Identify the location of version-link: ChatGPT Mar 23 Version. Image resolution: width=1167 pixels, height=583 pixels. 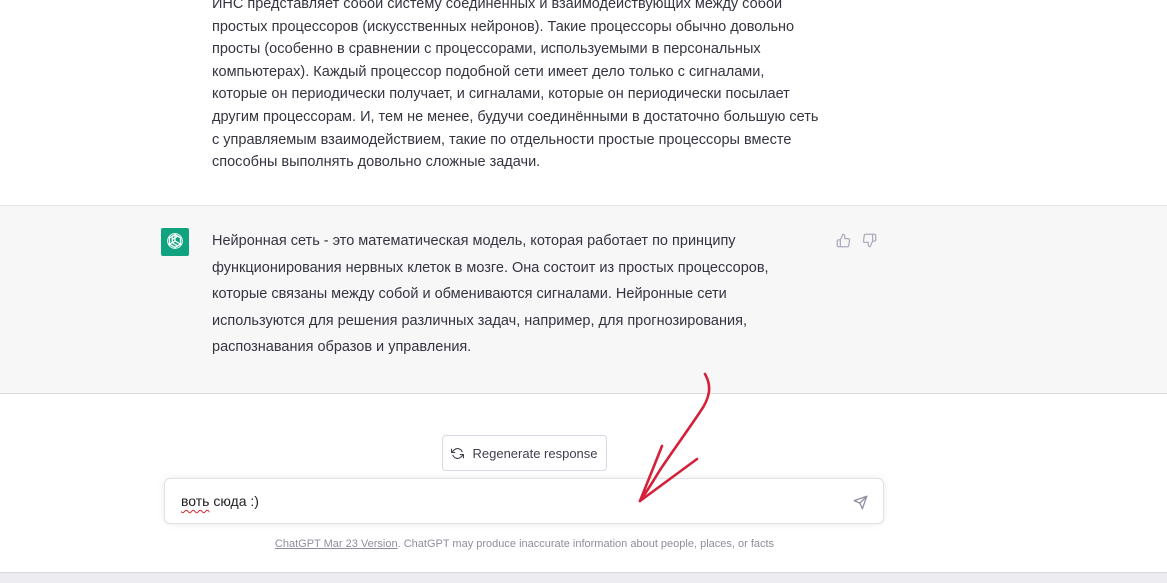
(336, 544).